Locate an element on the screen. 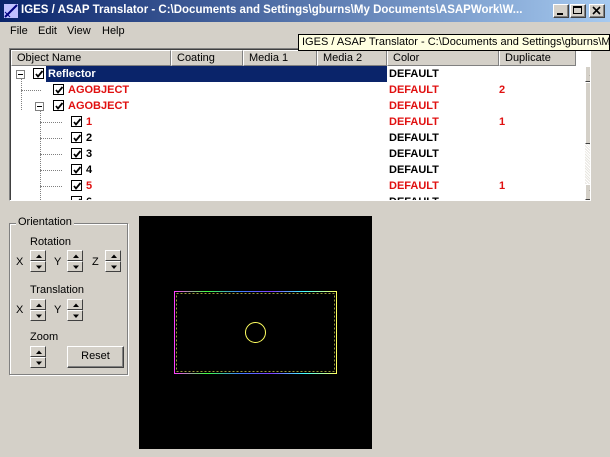  column-header-duplicate: Duplicate is located at coordinates (537, 58).